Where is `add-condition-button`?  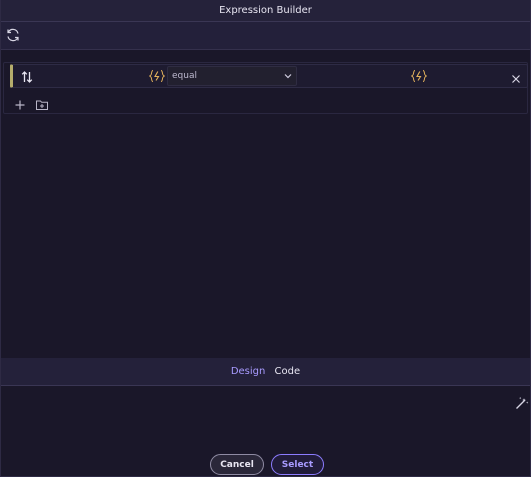 add-condition-button is located at coordinates (20, 103).